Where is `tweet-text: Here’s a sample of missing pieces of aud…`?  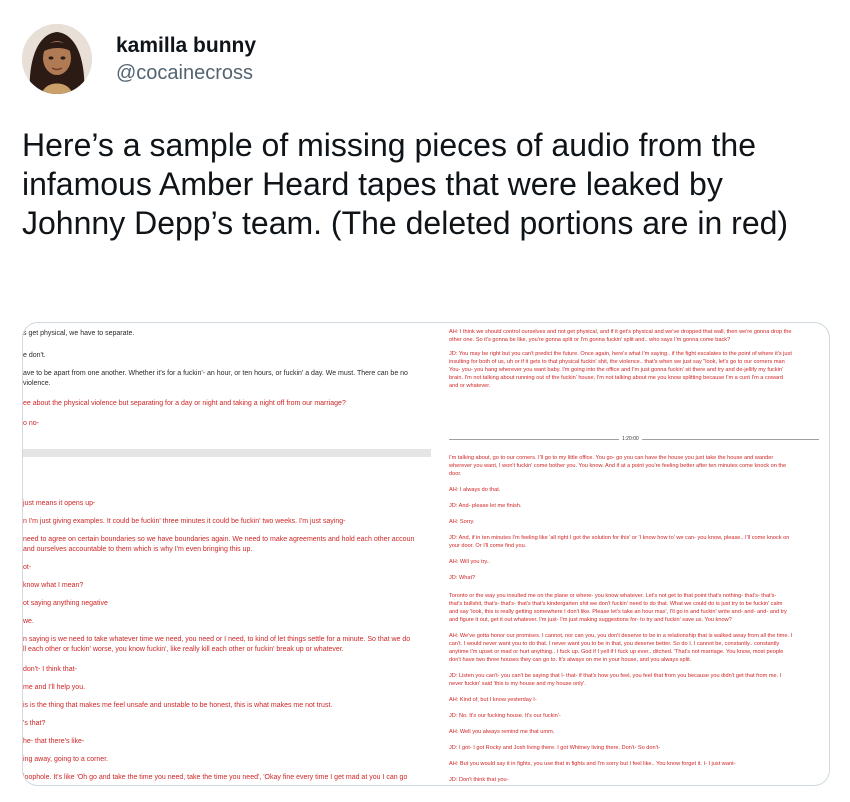
tweet-text: Here’s a sample of missing pieces of aud… is located at coordinates (405, 184).